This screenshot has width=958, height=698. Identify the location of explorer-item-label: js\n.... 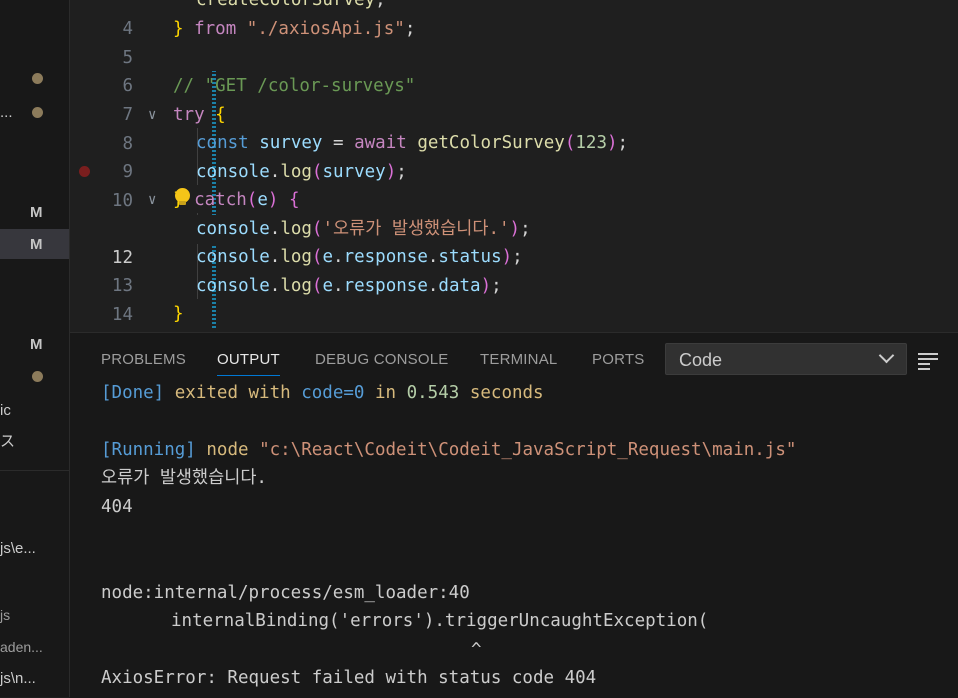
(18, 678).